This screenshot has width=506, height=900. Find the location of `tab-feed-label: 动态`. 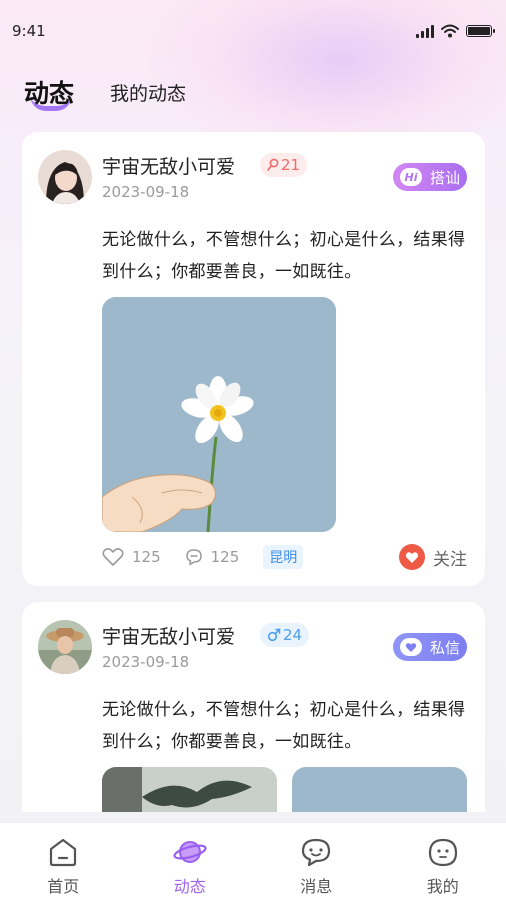

tab-feed-label: 动态 is located at coordinates (49, 93).